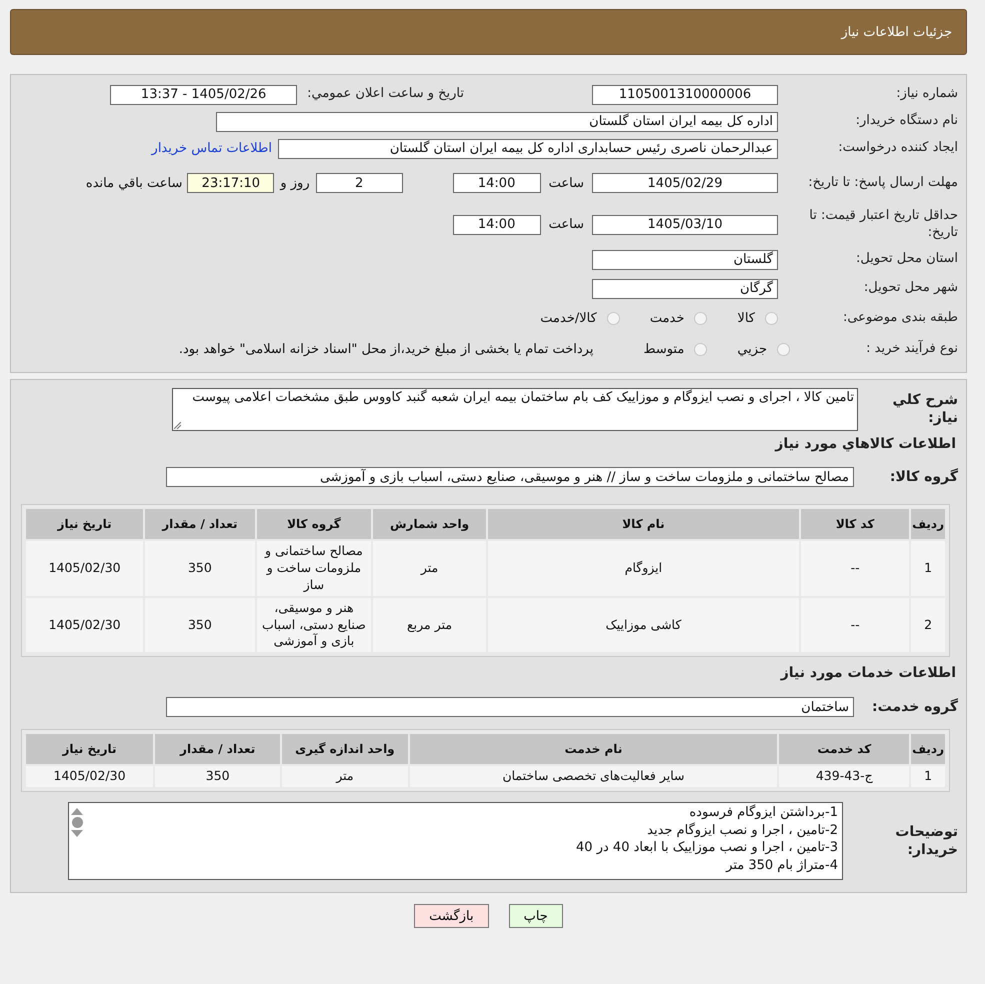 The height and width of the screenshot is (984, 985). What do you see at coordinates (911, 349) in the screenshot?
I see `field-label: نوع فرآیند خرید :` at bounding box center [911, 349].